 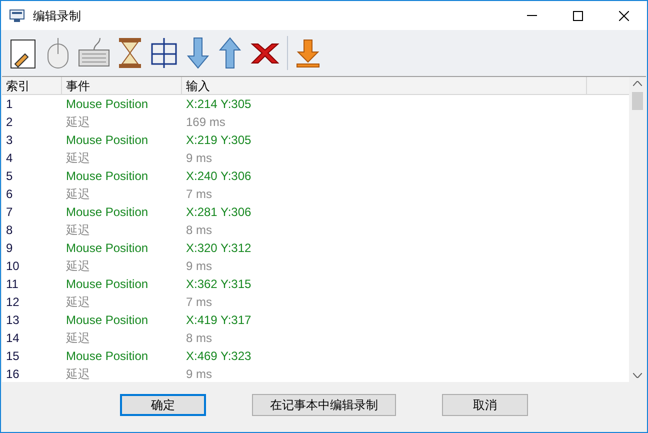 I want to click on column-header: 索引, so click(x=32, y=85).